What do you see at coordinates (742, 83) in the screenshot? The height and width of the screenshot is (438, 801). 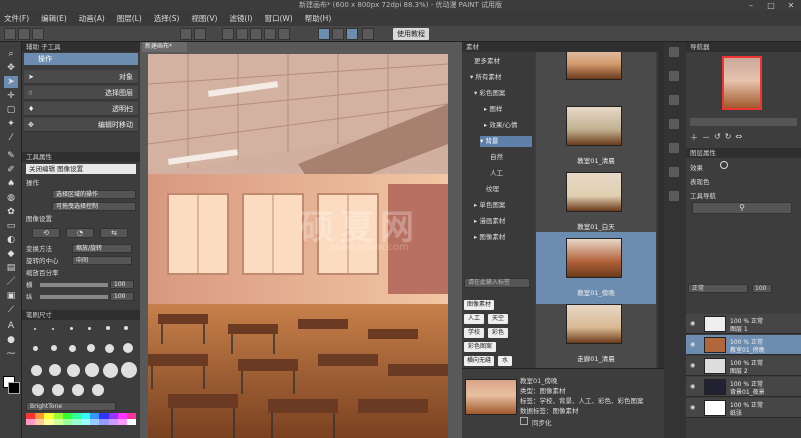 I see `navigator-preview` at bounding box center [742, 83].